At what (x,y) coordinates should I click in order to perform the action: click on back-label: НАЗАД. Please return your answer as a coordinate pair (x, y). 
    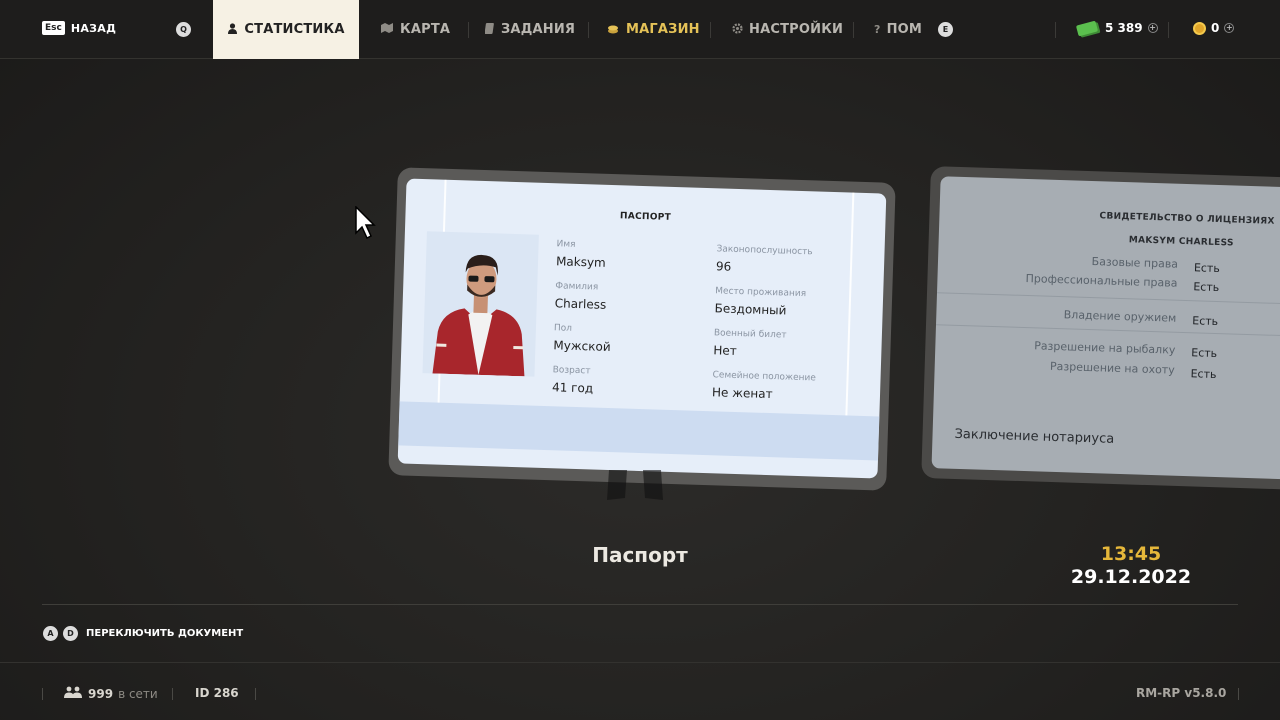
    Looking at the image, I should click on (93, 28).